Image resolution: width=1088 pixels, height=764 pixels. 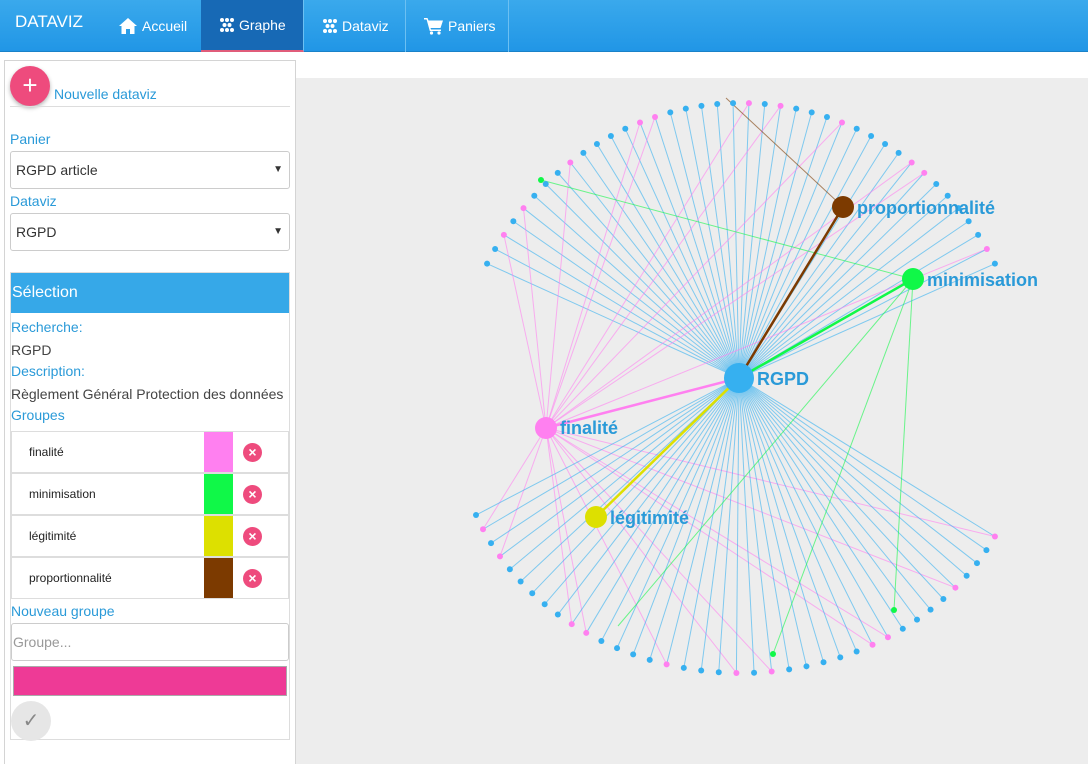 I want to click on nav-dataviz: Dataviz, so click(x=355, y=26).